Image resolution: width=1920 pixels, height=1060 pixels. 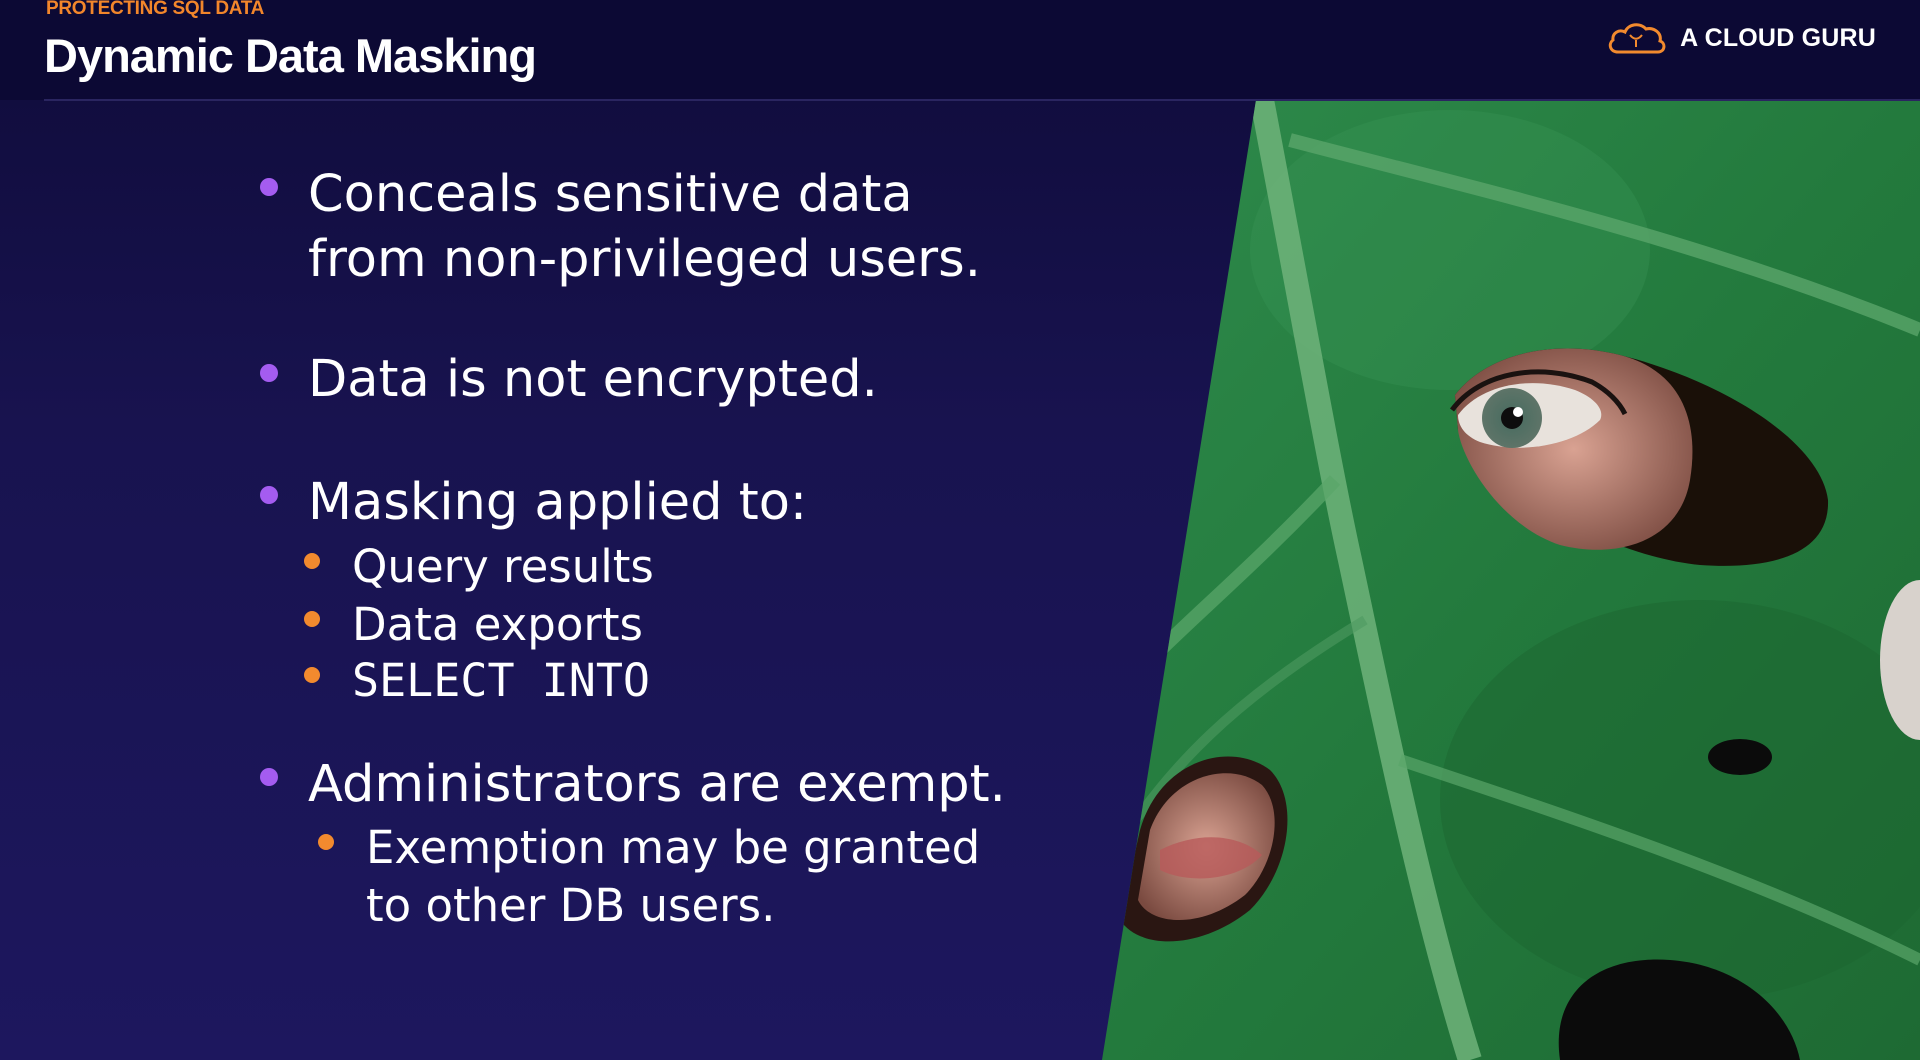 I want to click on cloud-logo-icon, so click(x=1637, y=38).